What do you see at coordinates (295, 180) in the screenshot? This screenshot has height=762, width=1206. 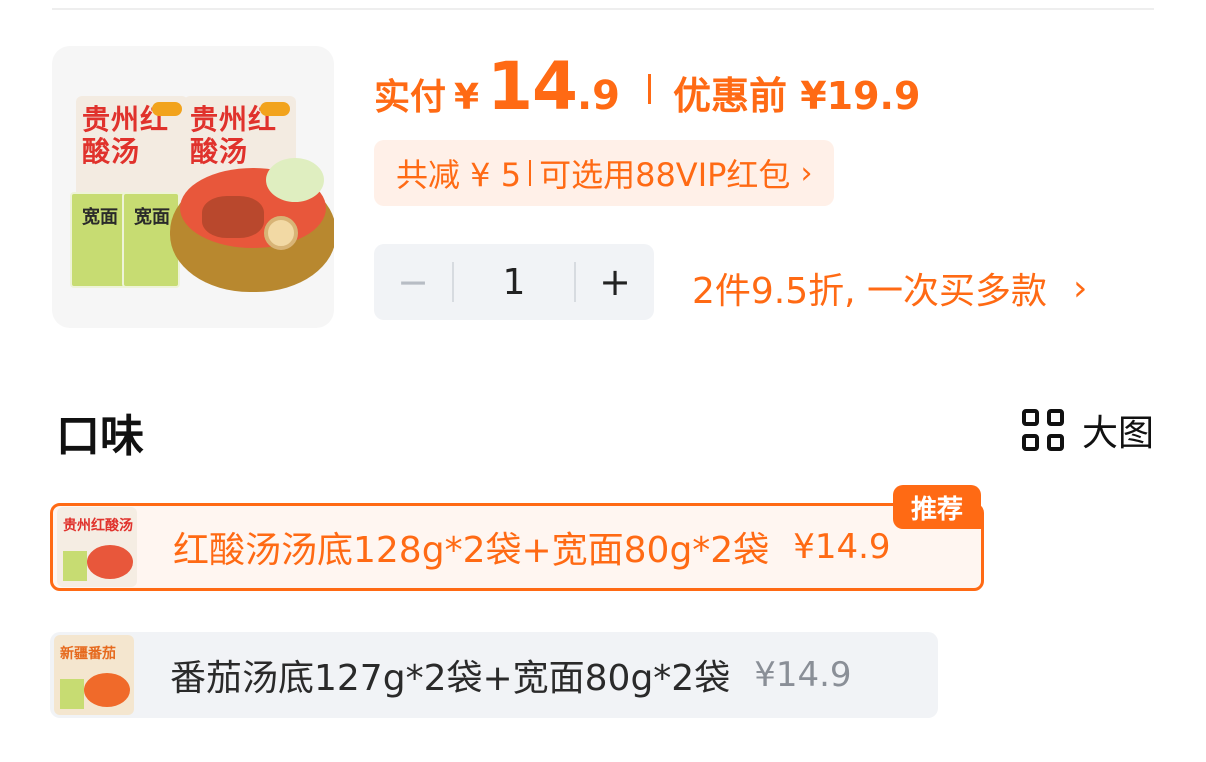 I see `cabbage` at bounding box center [295, 180].